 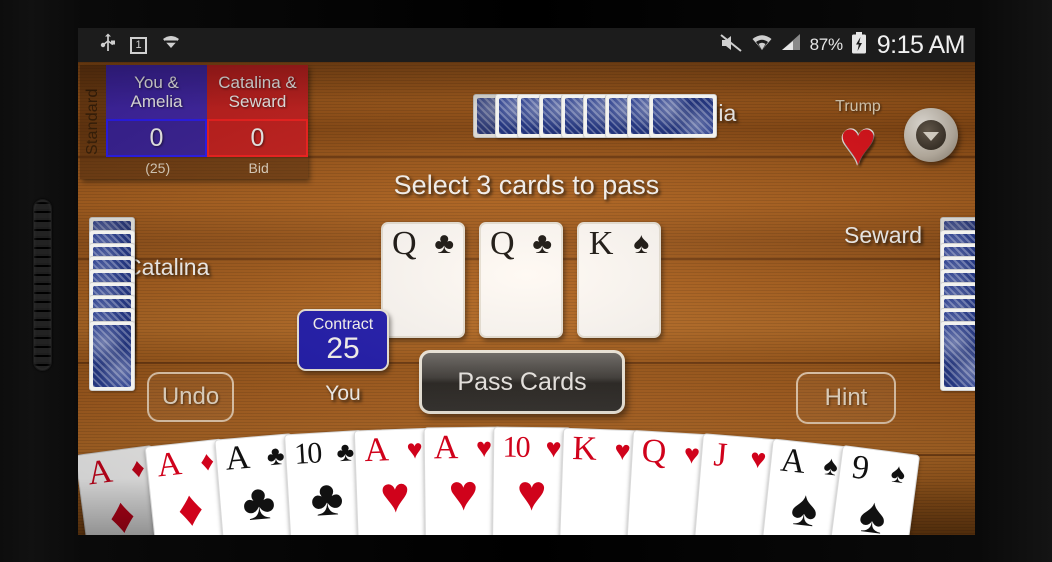 I want to click on android-status-bar: 1 87% 9:15 AM, so click(x=526, y=45).